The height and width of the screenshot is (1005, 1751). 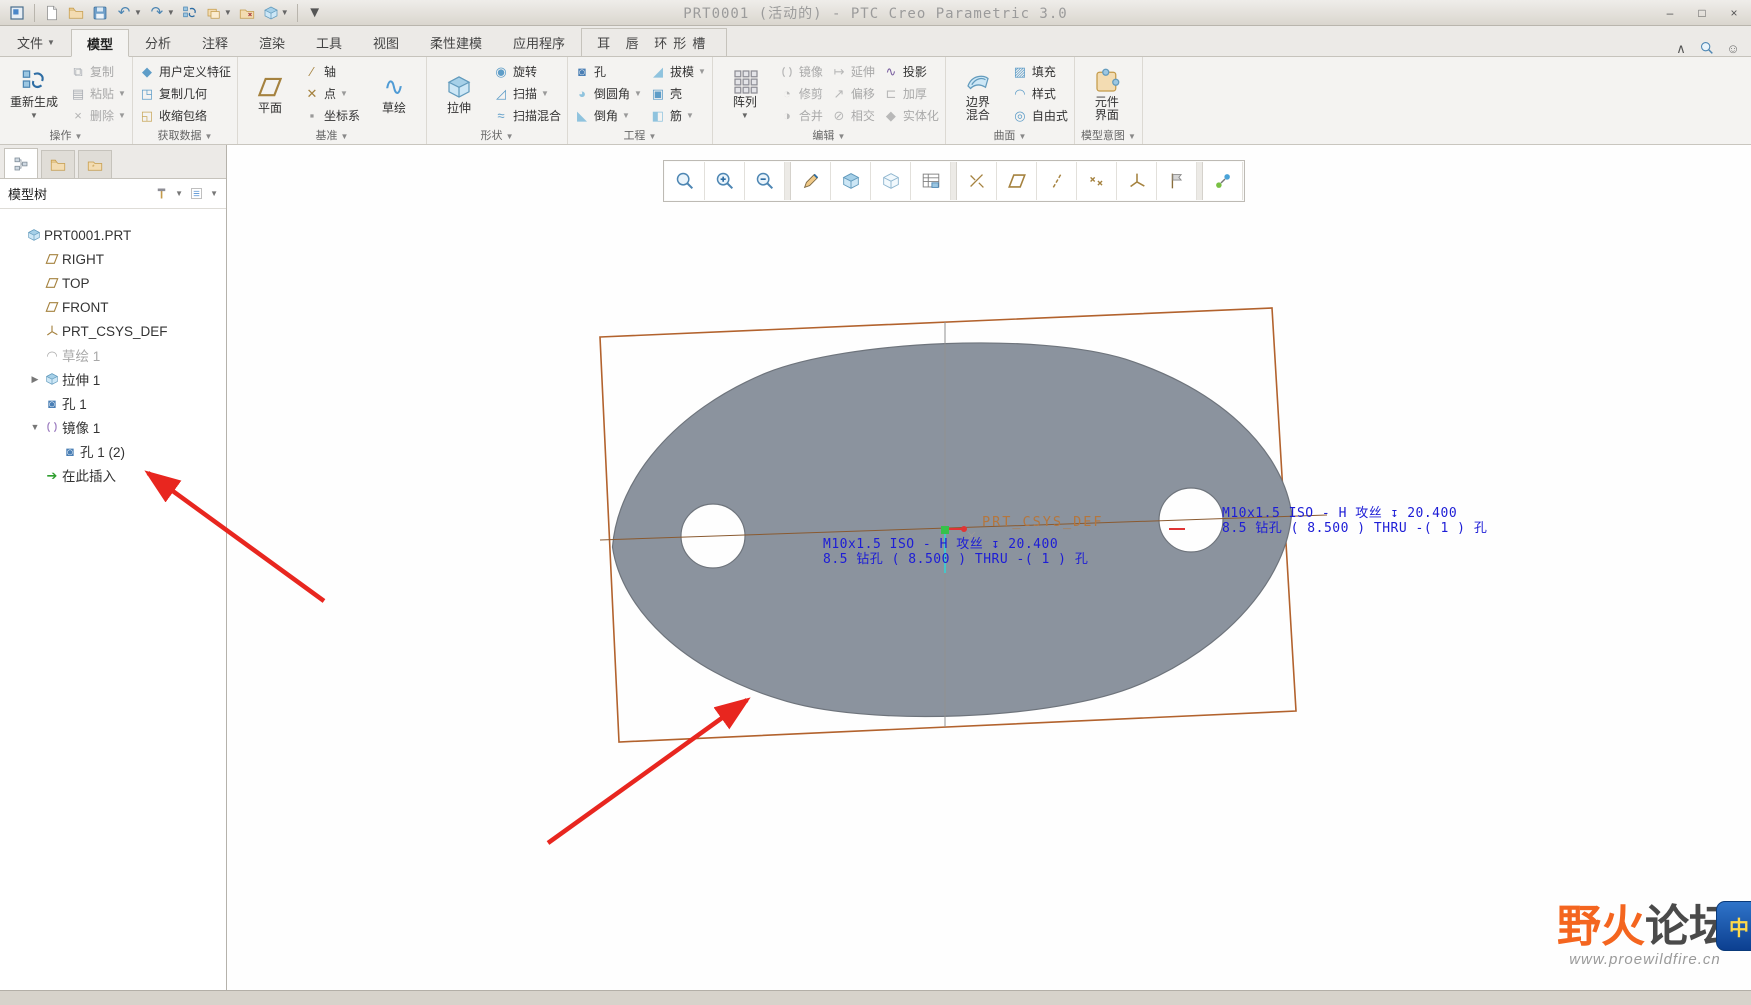 What do you see at coordinates (35, 427) in the screenshot?
I see `tree-expander-icon: ▼` at bounding box center [35, 427].